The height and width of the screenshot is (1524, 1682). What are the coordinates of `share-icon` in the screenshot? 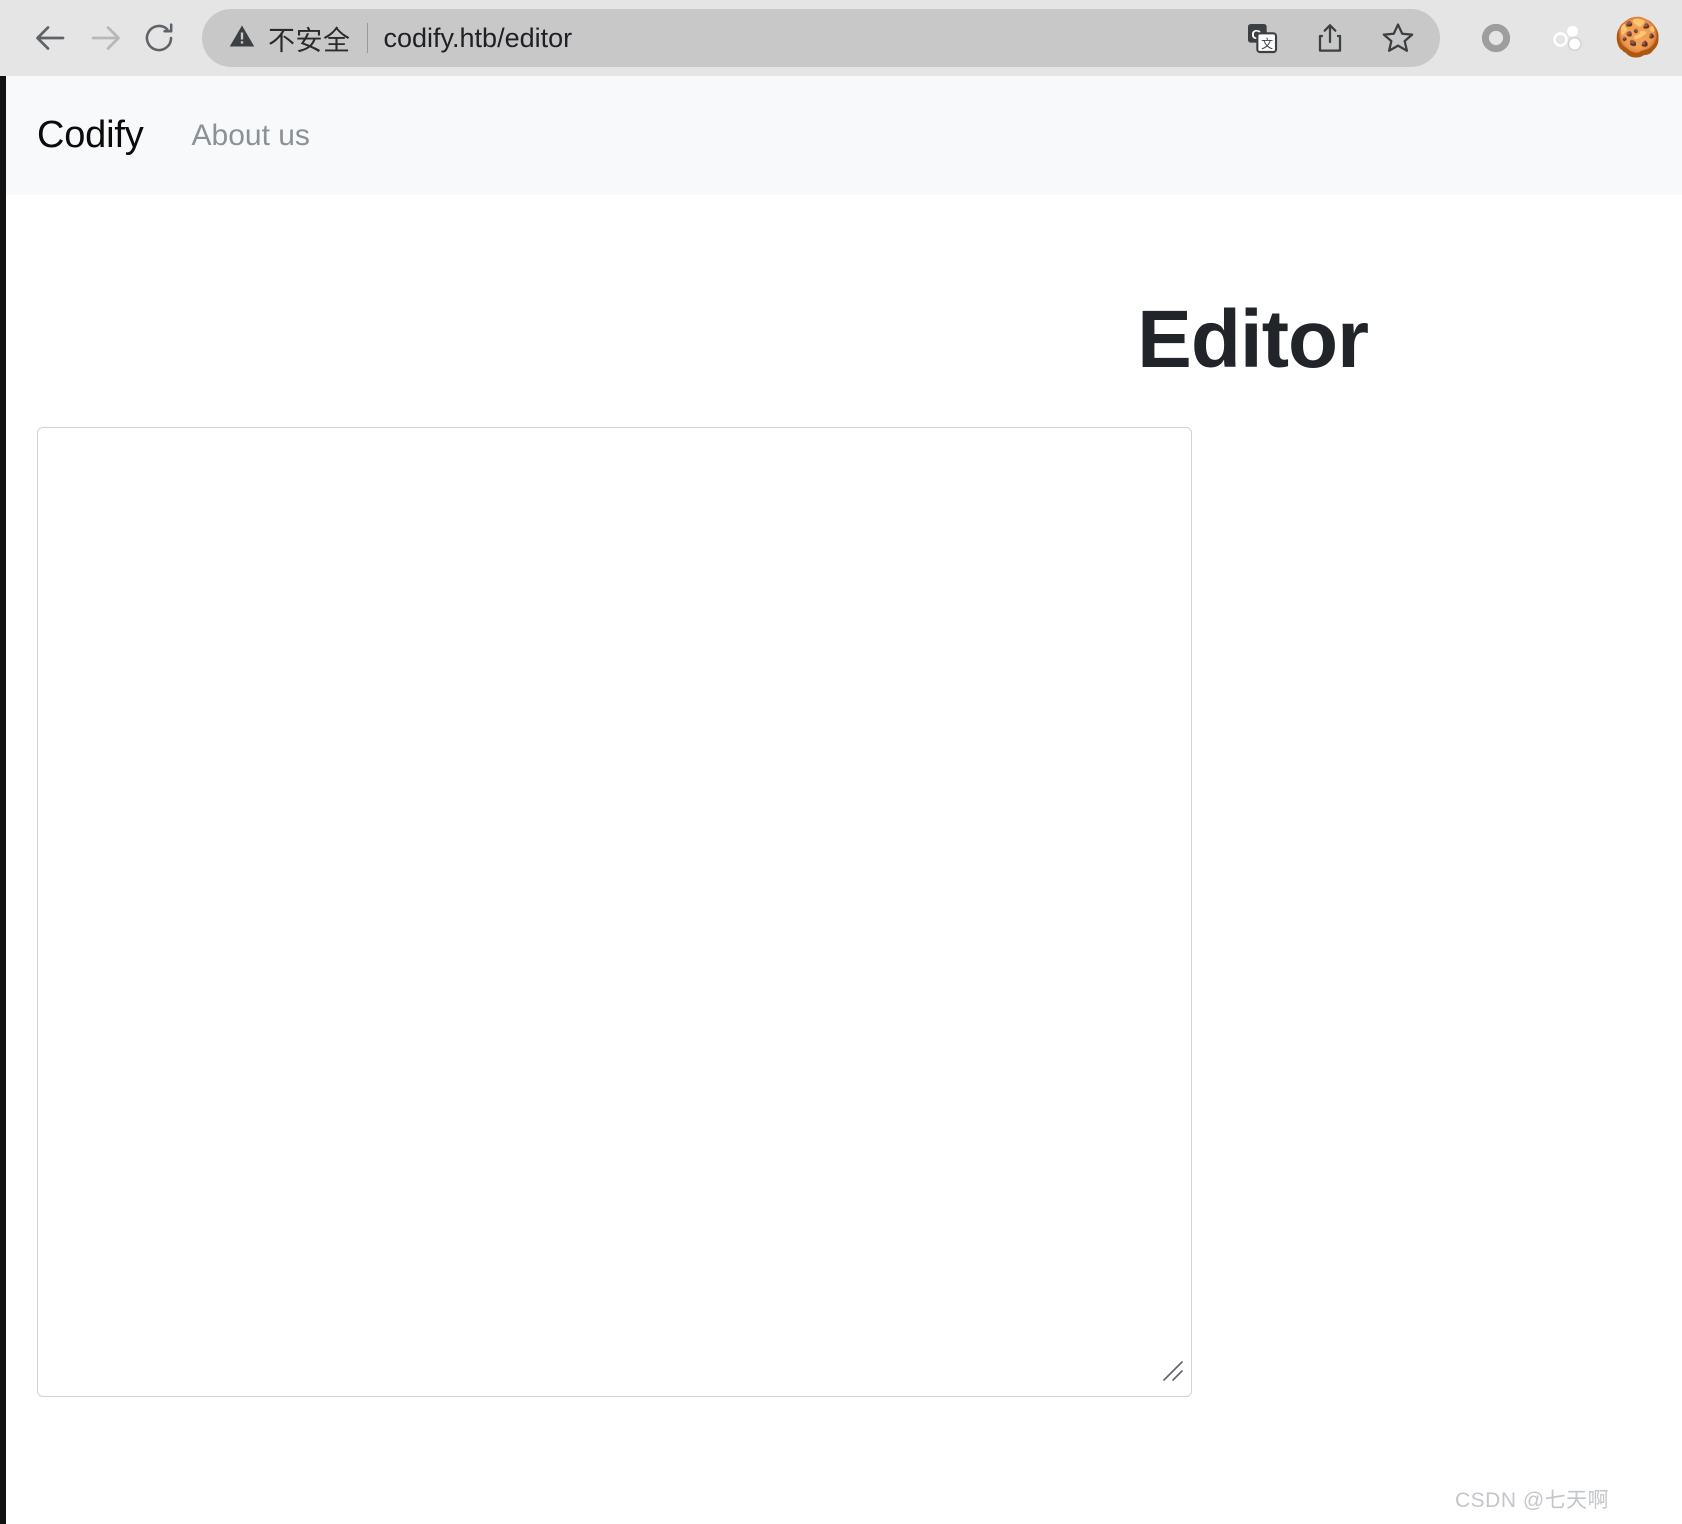 It's located at (1330, 38).